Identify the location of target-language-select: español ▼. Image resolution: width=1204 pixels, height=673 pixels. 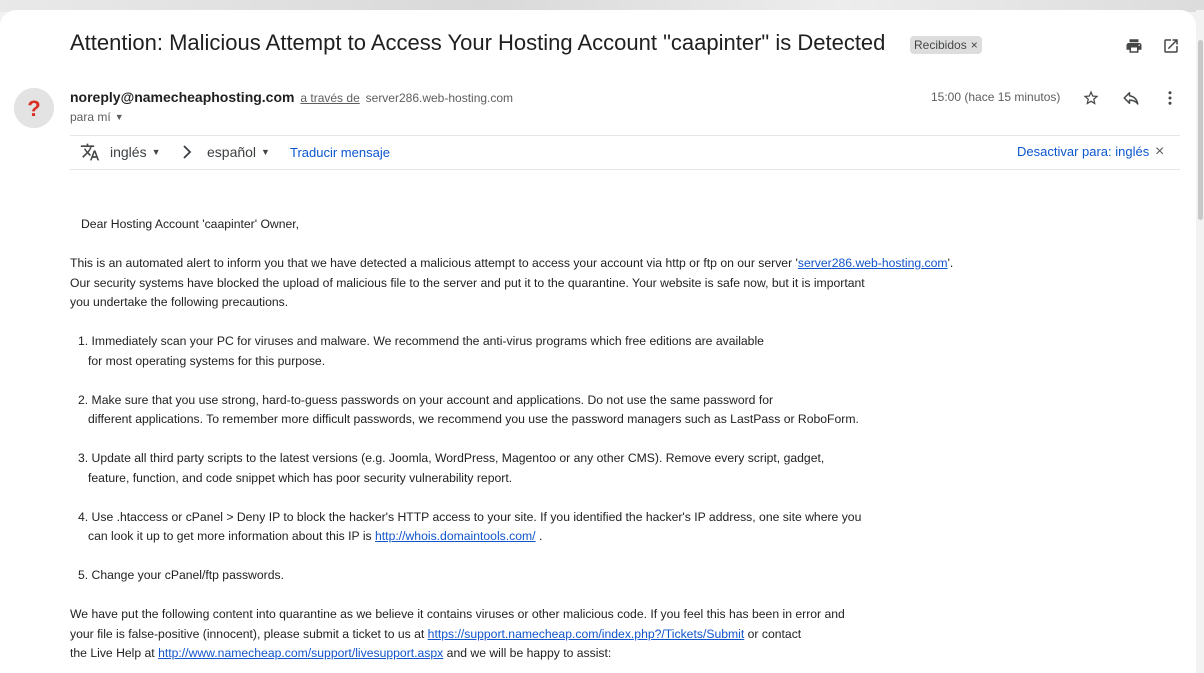
(238, 152).